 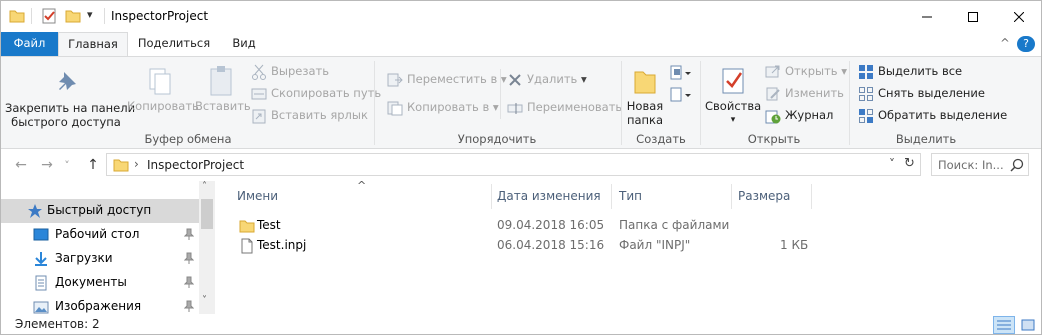 I want to click on close-button, so click(x=1018, y=16).